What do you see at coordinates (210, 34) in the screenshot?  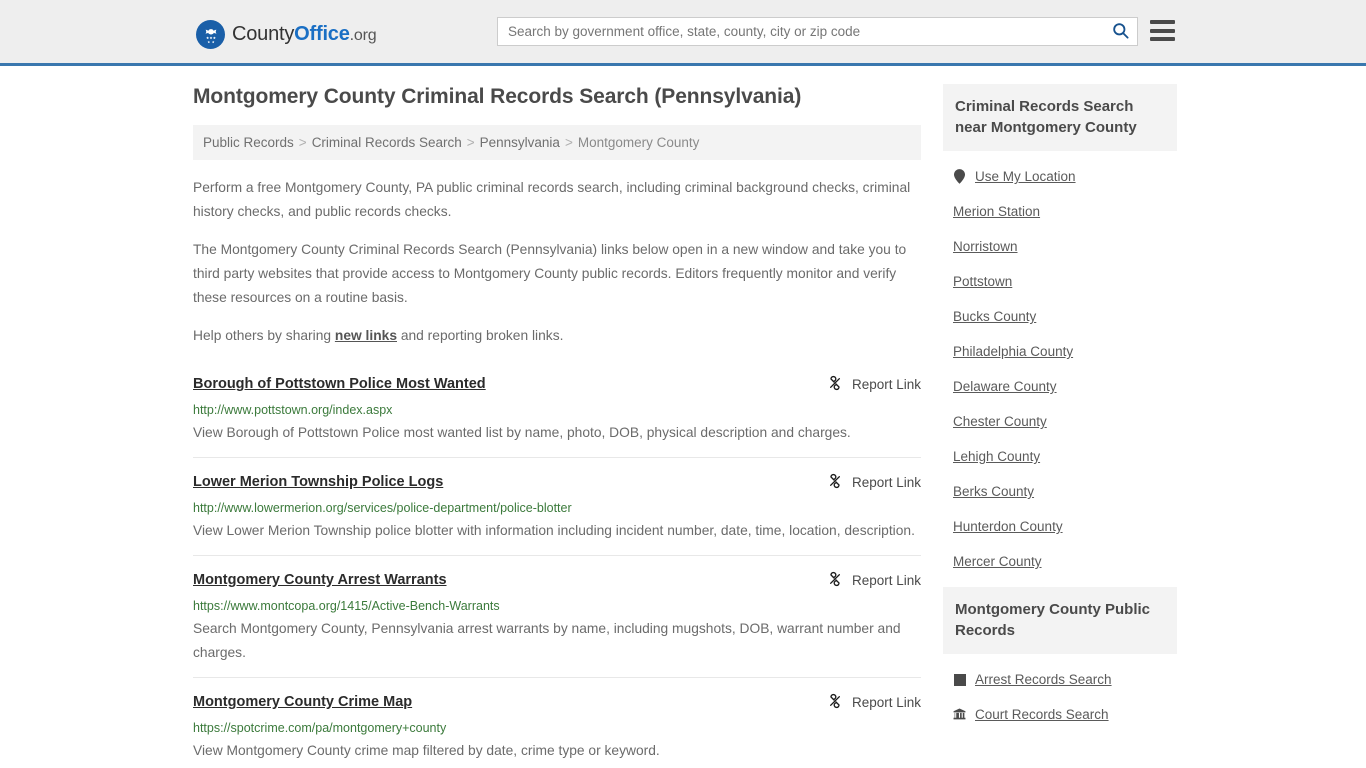 I see `eagle-seal-logo` at bounding box center [210, 34].